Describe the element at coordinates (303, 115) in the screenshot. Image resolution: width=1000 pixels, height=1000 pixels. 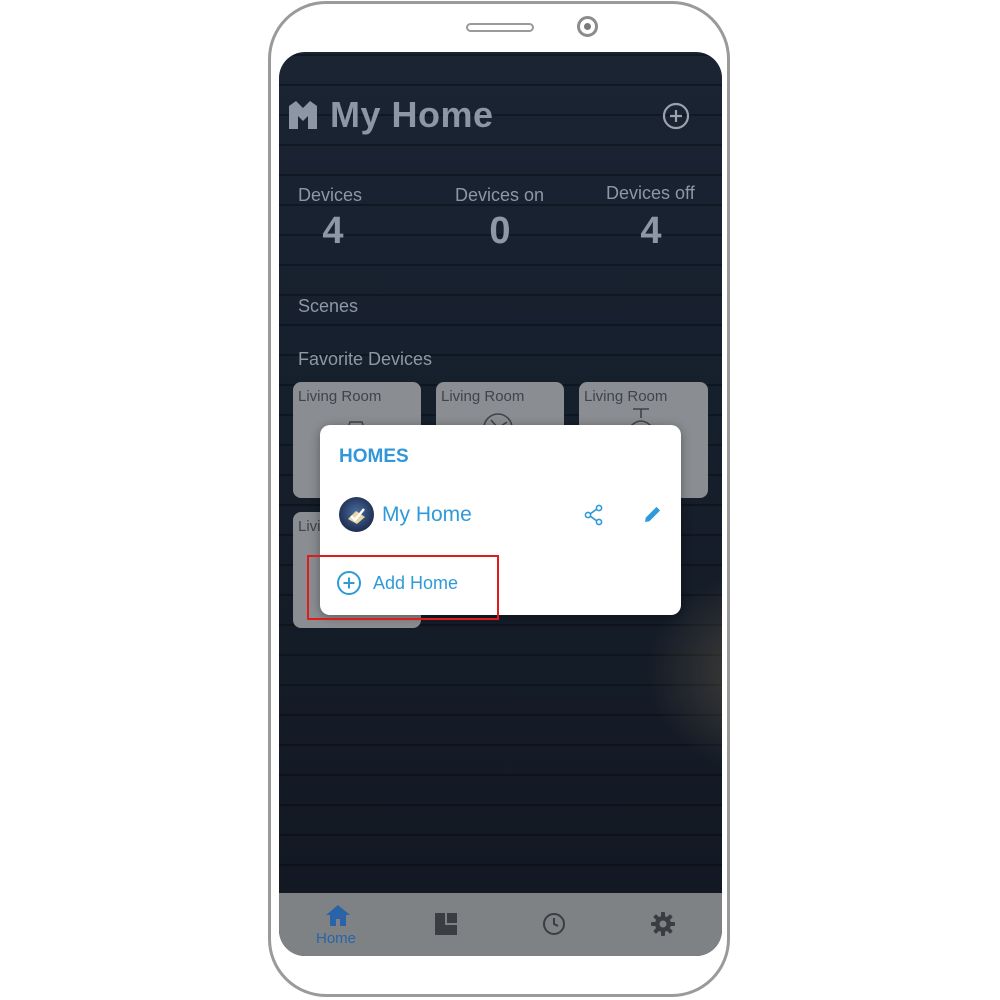
I see `app-logo-icon` at that location.